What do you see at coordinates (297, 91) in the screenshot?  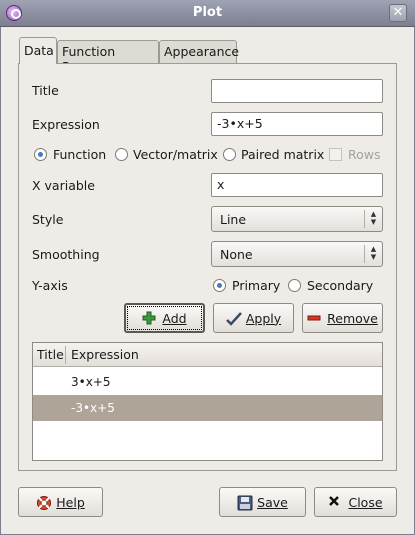 I see `title-input` at bounding box center [297, 91].